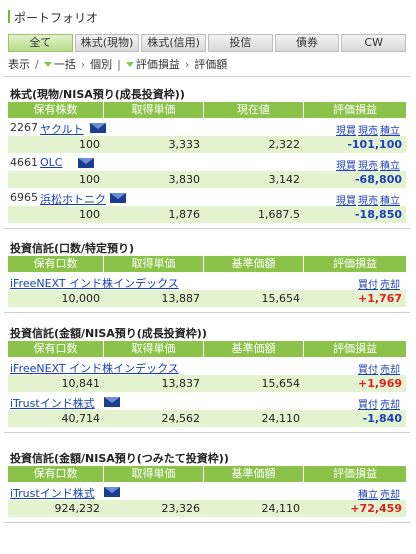  I want to click on individual-toggle: 個別, so click(101, 64).